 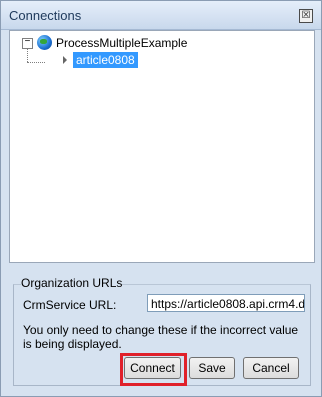 I want to click on crm-service-label: CrmService URL:, so click(x=70, y=305).